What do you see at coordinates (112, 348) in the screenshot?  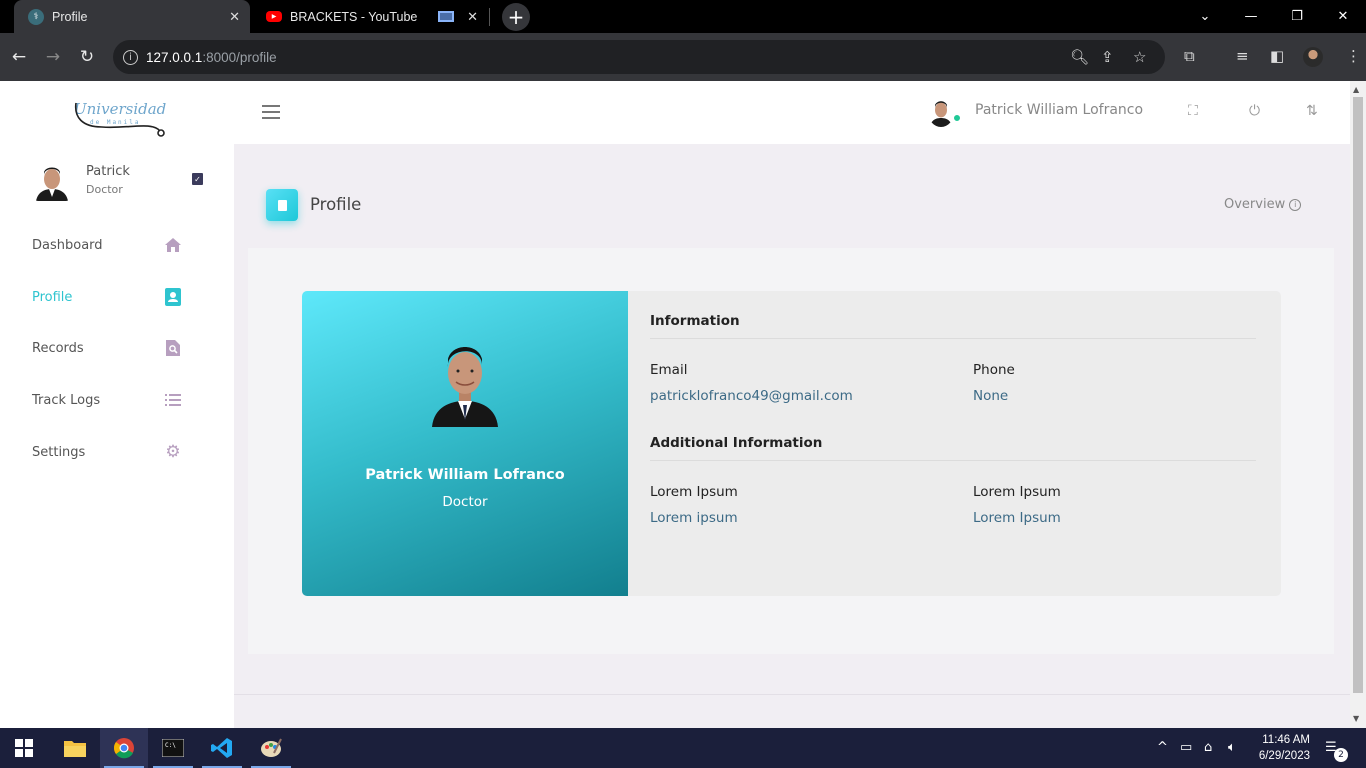 I see `sidebar-item-records: Records` at bounding box center [112, 348].